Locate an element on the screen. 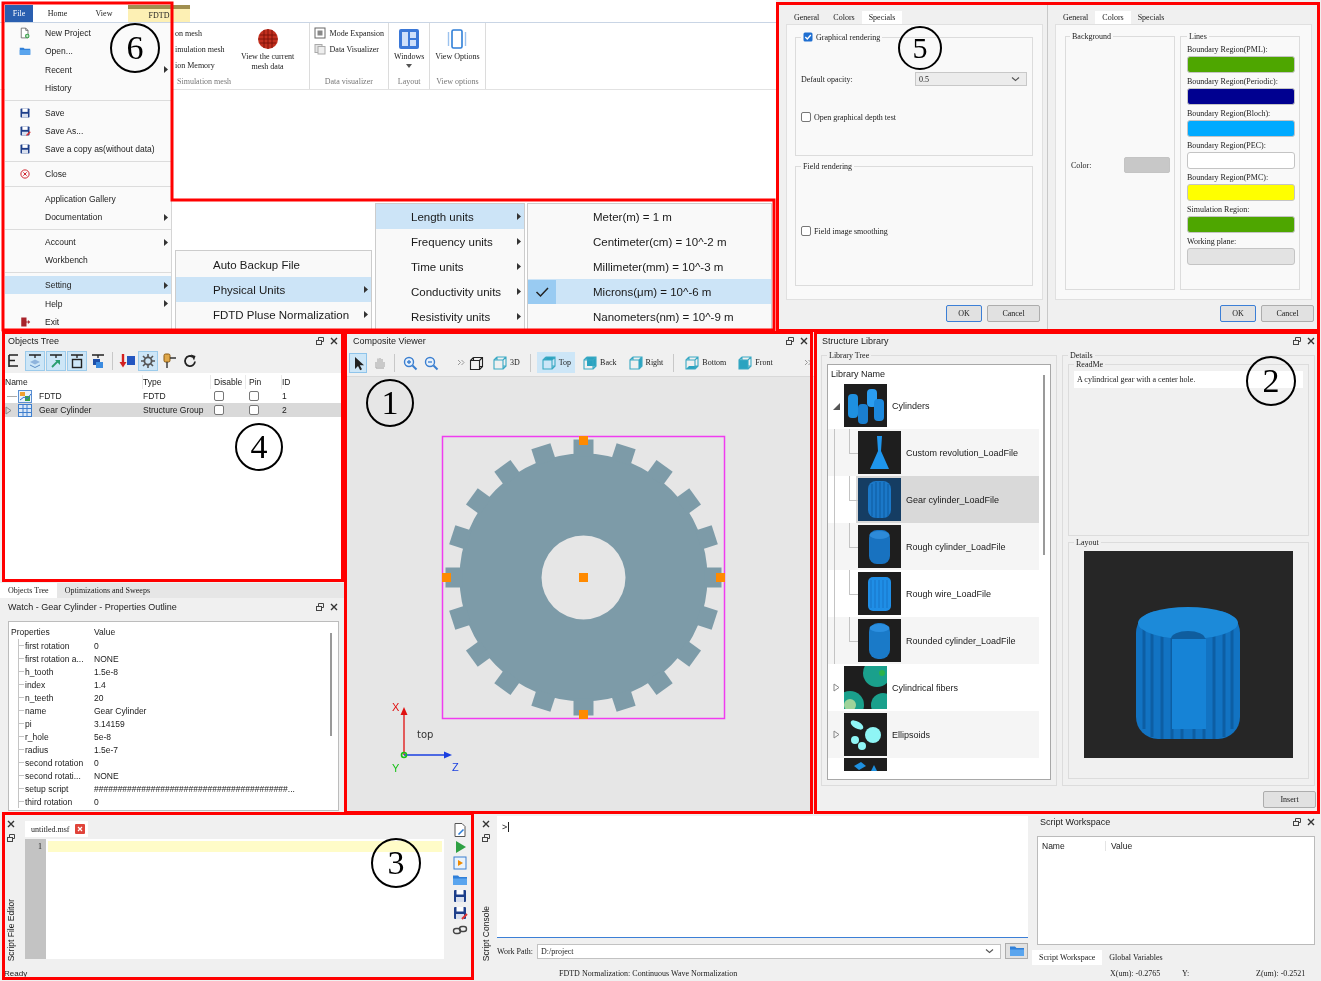 The image size is (1321, 981). menu-item: Close is located at coordinates (39, 174).